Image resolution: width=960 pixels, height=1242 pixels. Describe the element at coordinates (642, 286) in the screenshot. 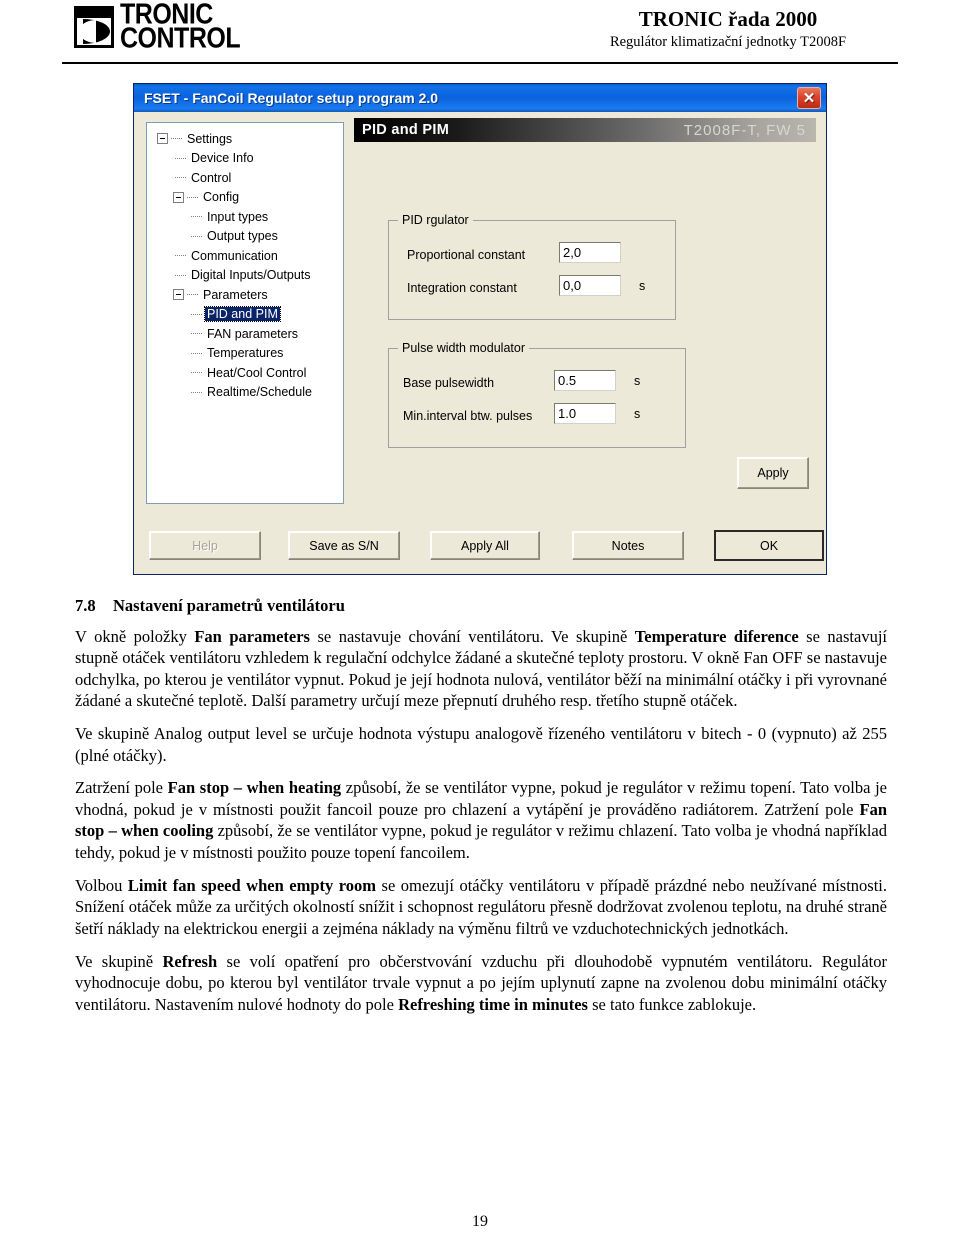

I see `integration-constant-unit: s` at that location.